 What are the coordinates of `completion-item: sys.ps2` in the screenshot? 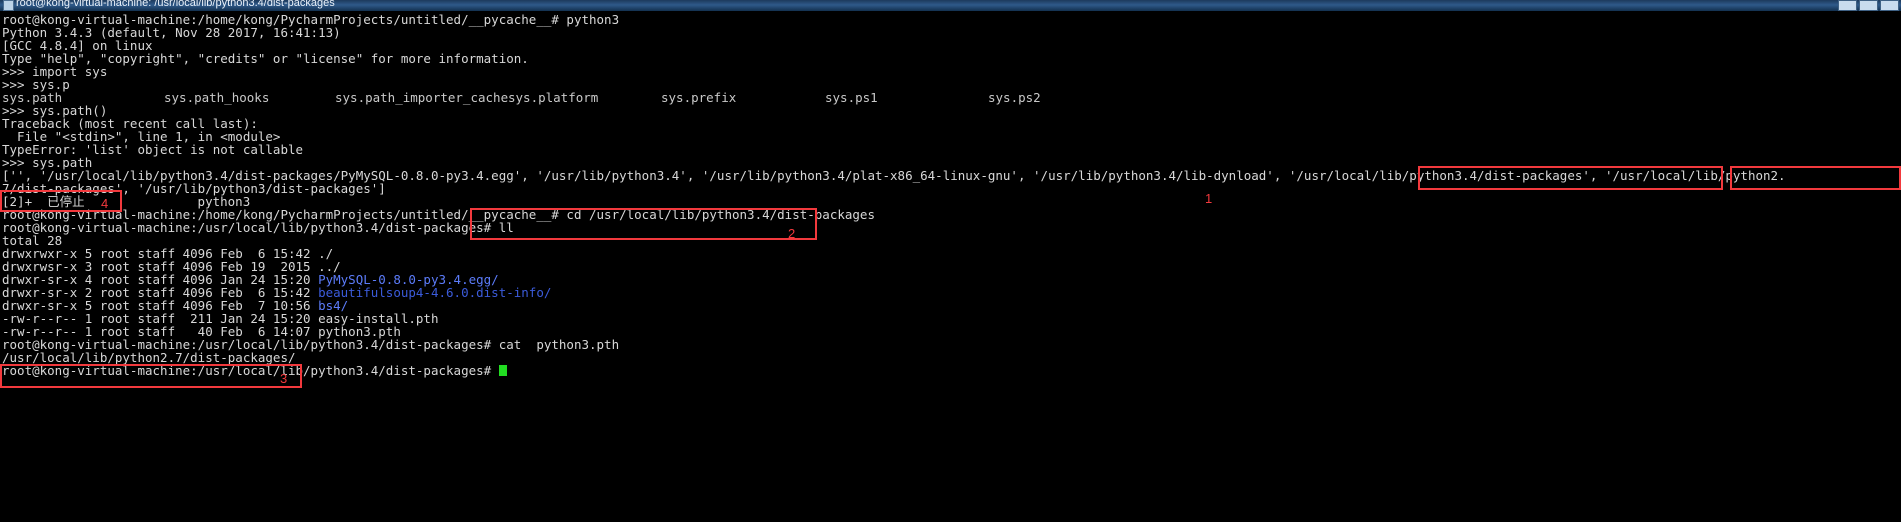 It's located at (1014, 97).